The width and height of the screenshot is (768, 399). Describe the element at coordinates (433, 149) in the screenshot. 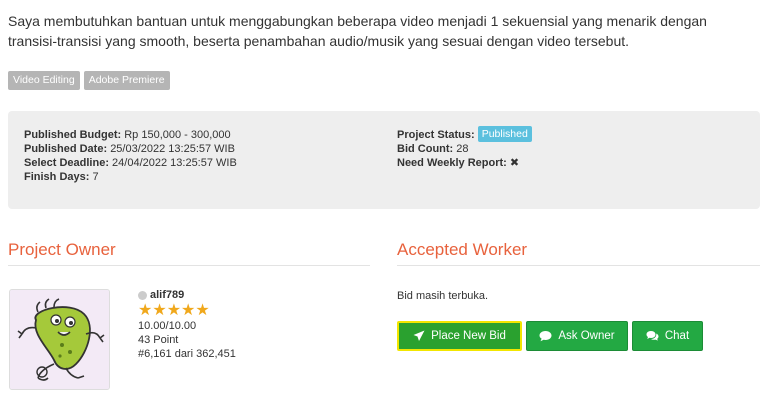

I see `bid-count-row: Bid Count: 28` at that location.